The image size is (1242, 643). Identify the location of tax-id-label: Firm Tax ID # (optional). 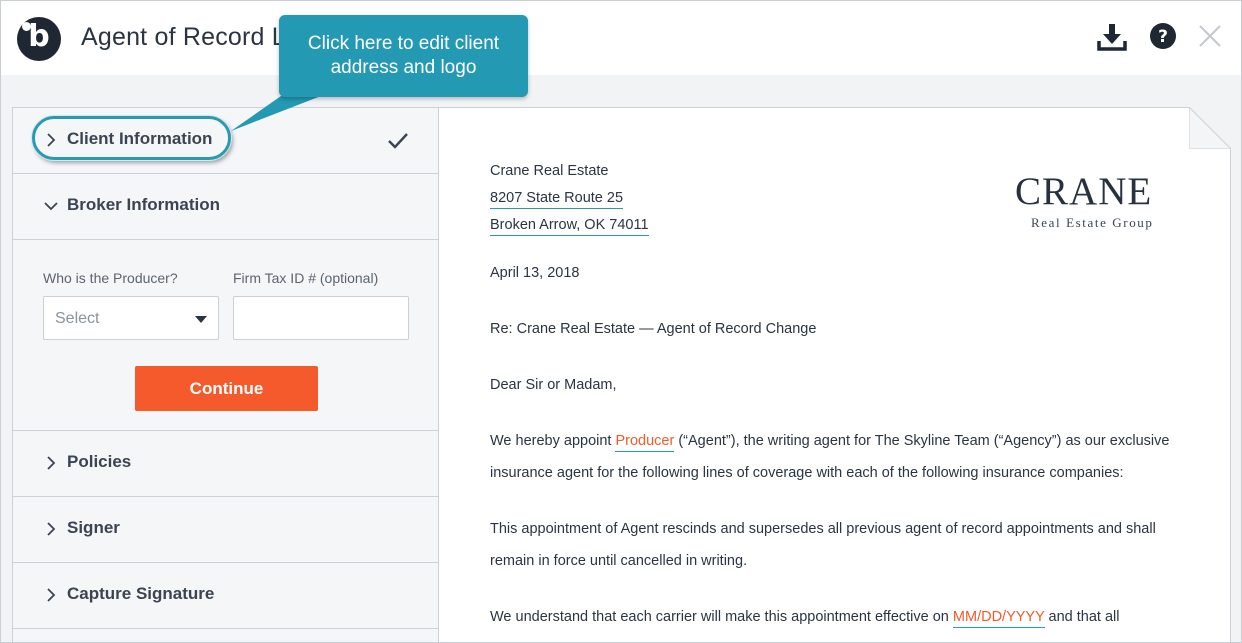
(306, 278).